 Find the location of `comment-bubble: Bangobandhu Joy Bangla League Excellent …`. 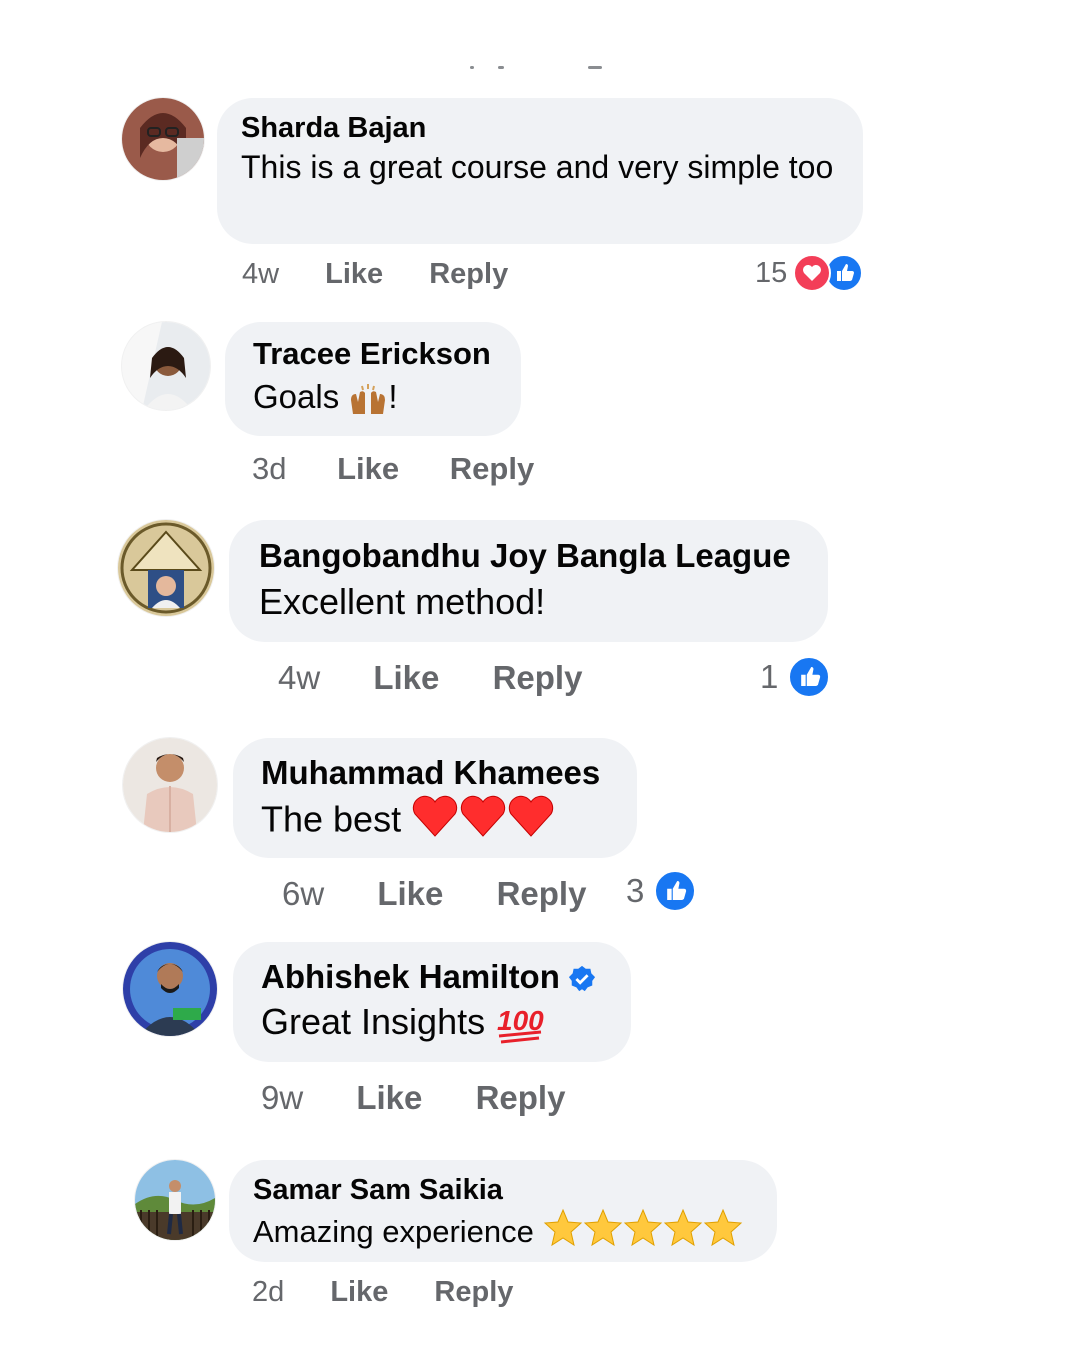

comment-bubble: Bangobandhu Joy Bangla League Excellent … is located at coordinates (528, 581).